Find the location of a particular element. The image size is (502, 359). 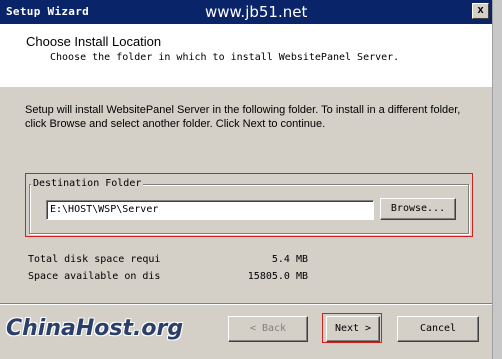

destination-group-label: Destination Folder is located at coordinates (87, 183).